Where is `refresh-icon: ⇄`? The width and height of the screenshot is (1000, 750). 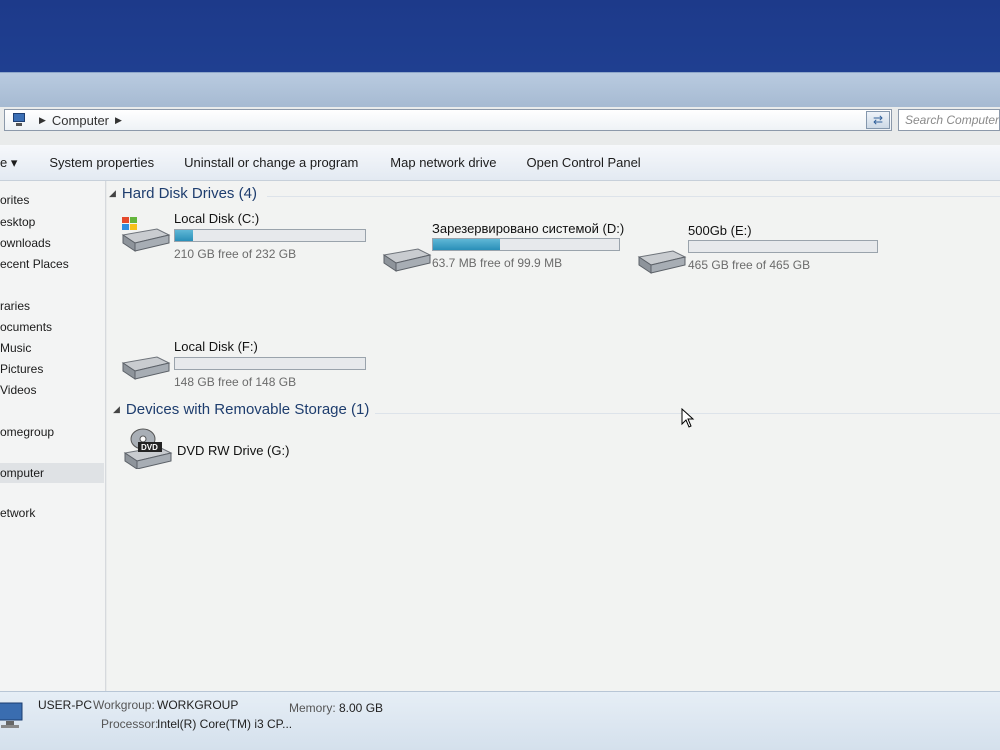
refresh-icon: ⇄ is located at coordinates (878, 120).